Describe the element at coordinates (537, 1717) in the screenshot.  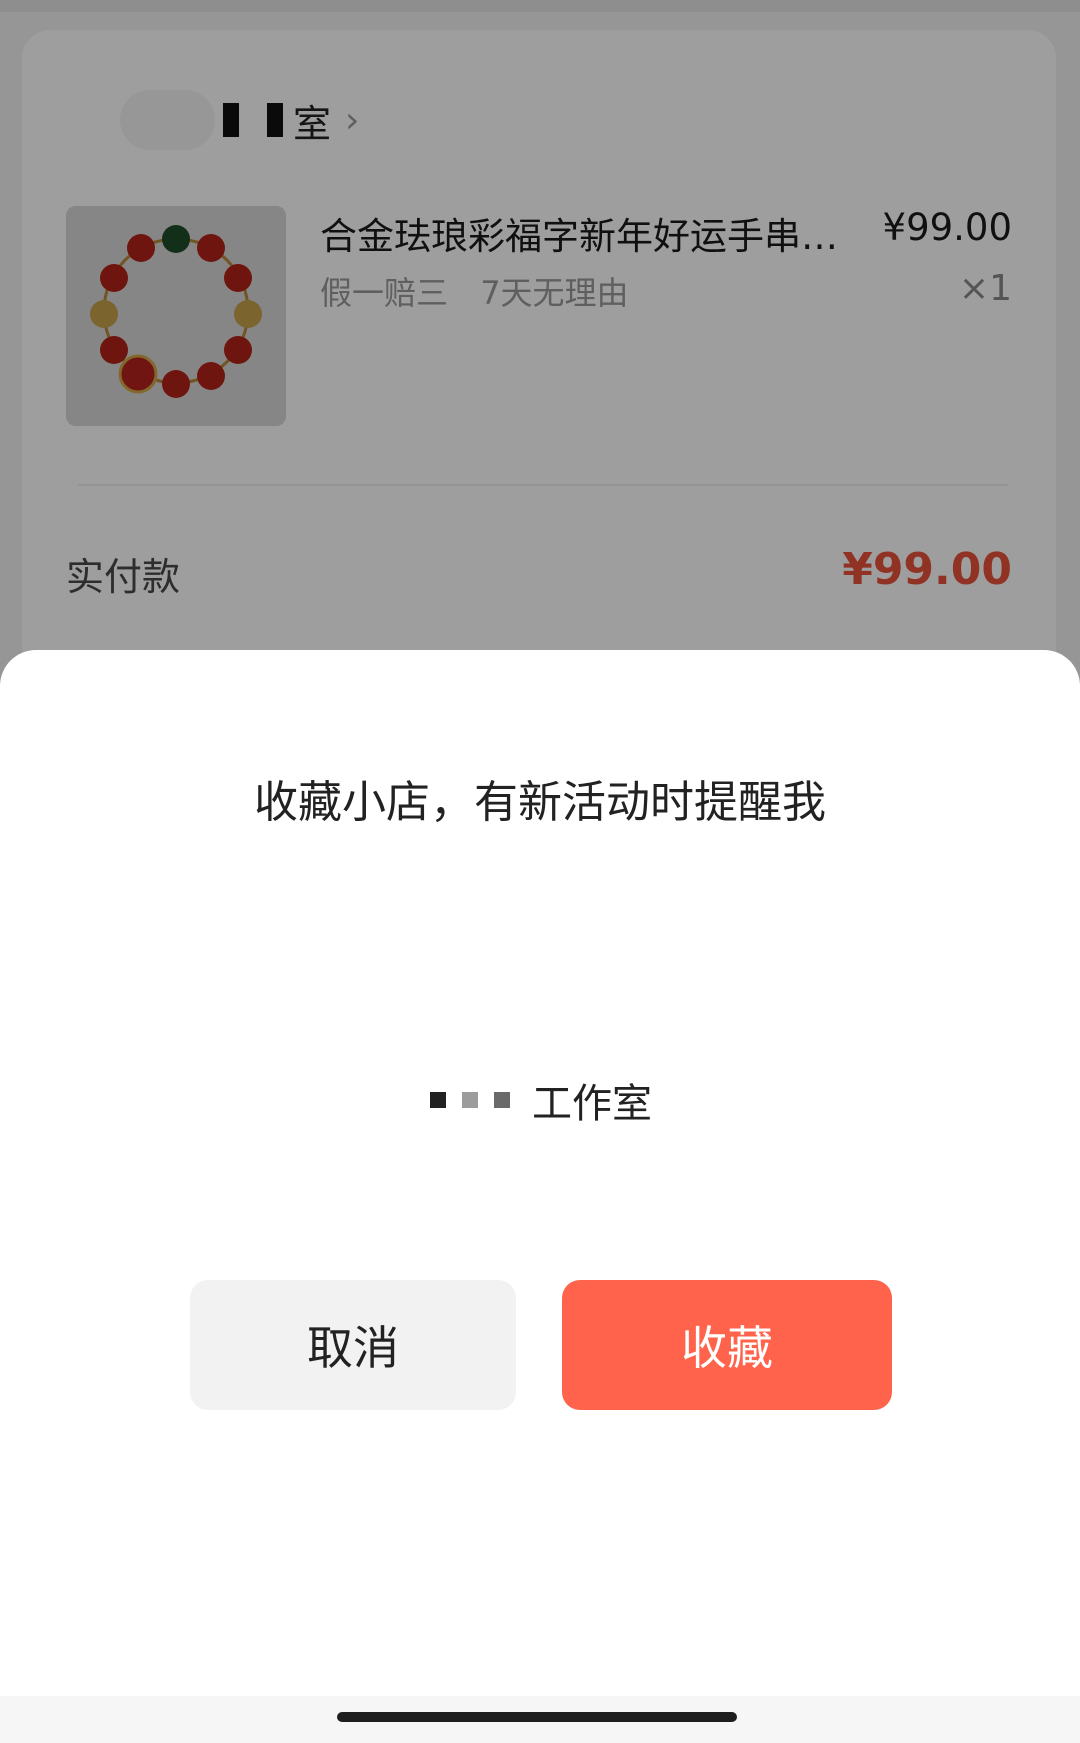
I see `home-indicator` at that location.